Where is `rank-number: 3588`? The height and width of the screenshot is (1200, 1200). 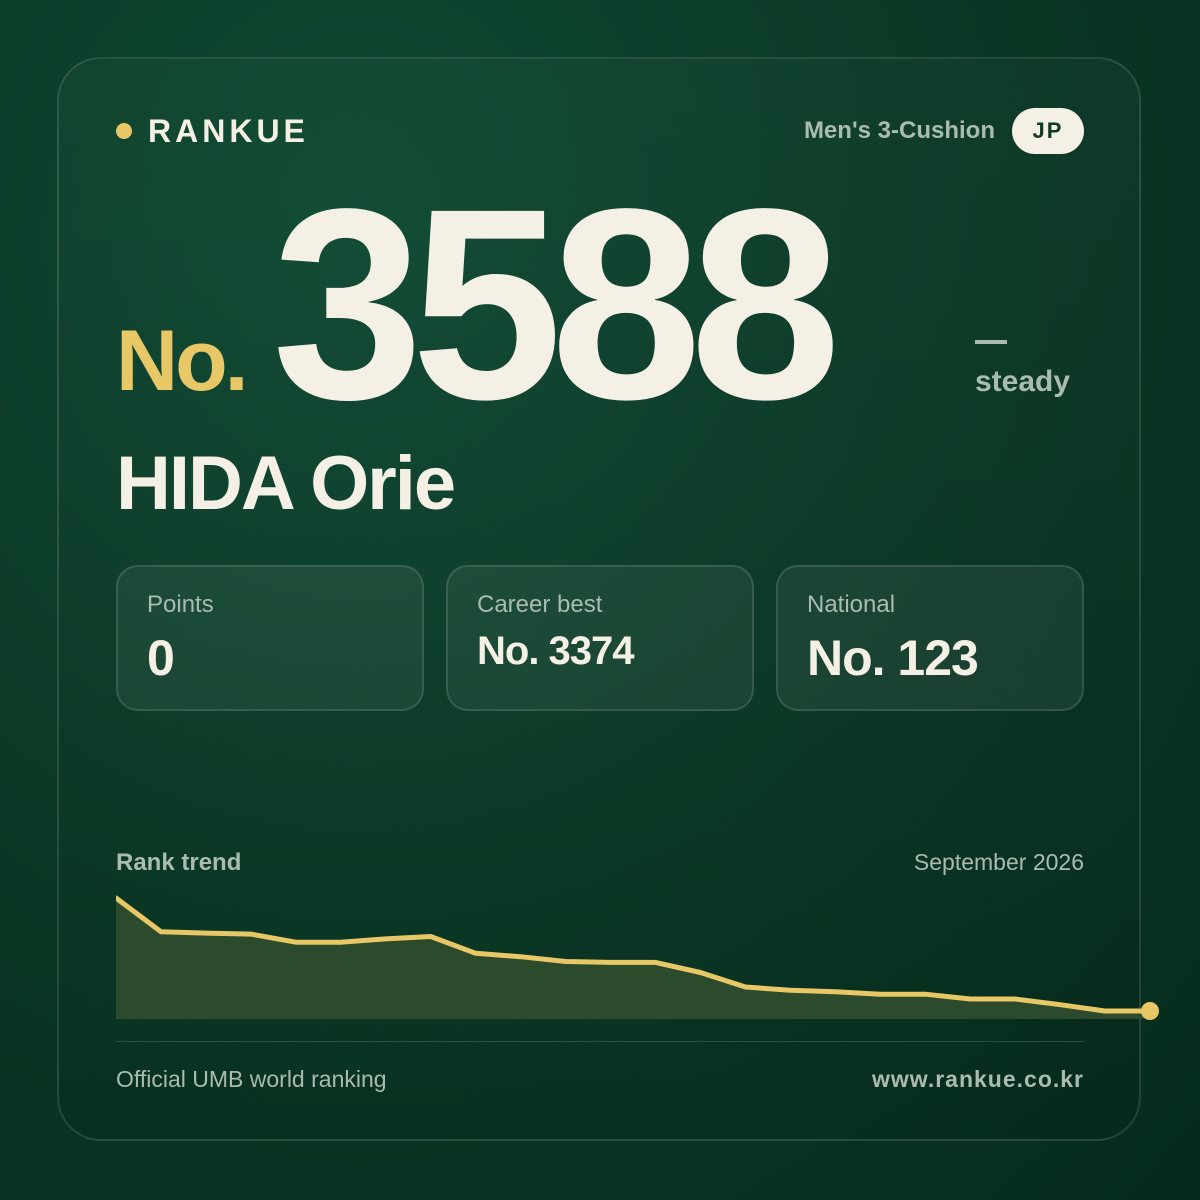
rank-number: 3588 is located at coordinates (556, 304).